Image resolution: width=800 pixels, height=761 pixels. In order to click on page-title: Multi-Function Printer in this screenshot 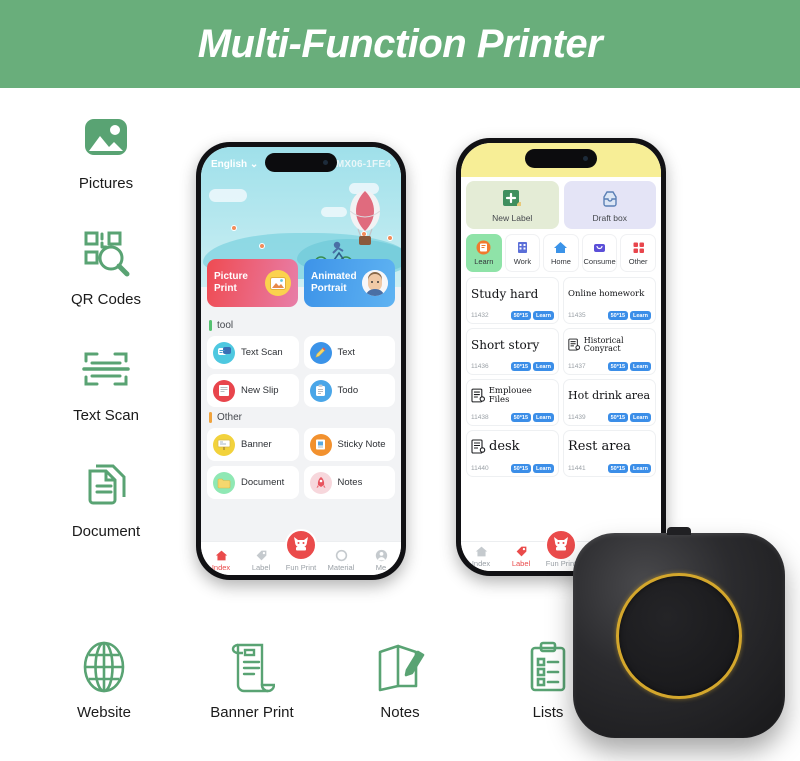, I will do `click(400, 43)`.